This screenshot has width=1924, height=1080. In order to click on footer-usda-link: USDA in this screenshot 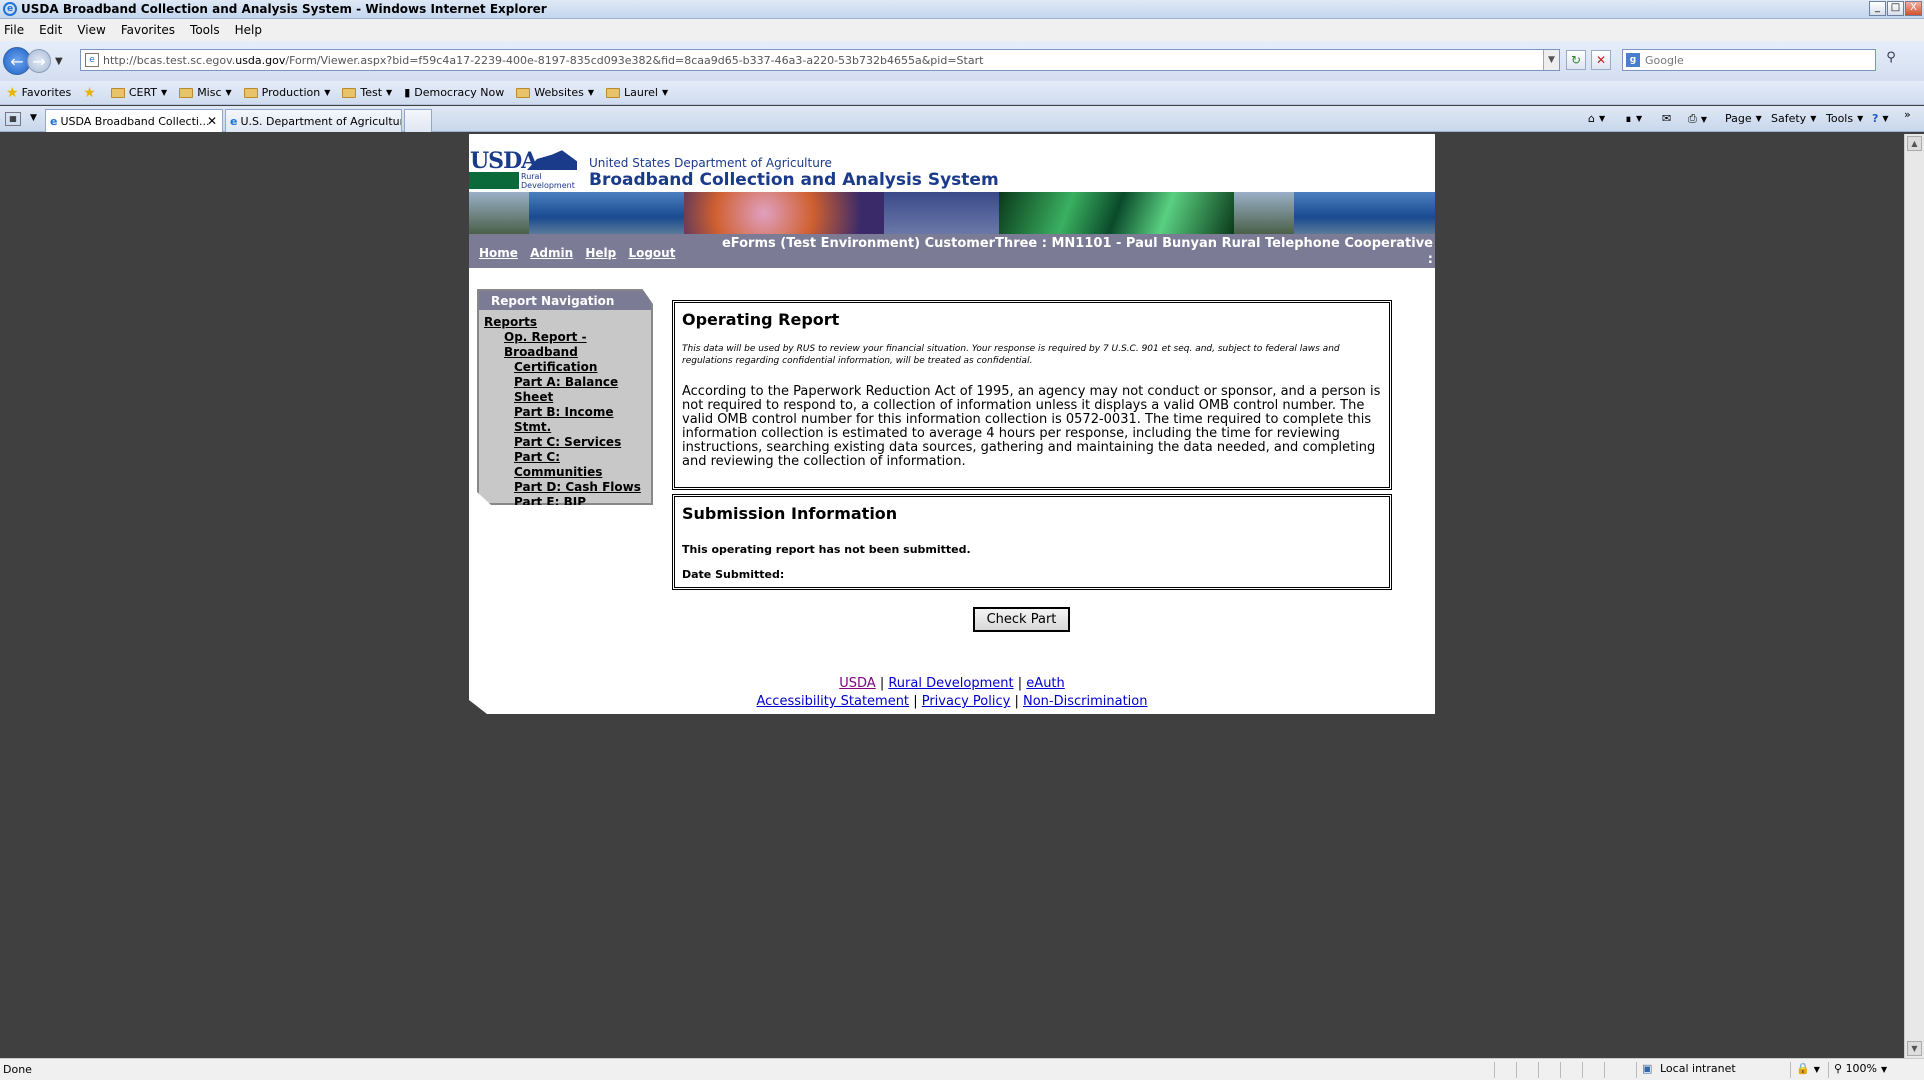, I will do `click(857, 683)`.